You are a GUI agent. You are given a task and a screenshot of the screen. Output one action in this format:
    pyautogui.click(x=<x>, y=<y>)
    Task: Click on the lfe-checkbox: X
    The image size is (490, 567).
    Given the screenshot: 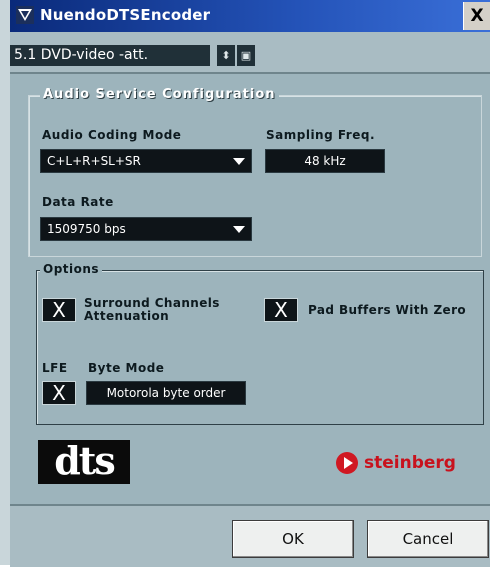 What is the action you would take?
    pyautogui.click(x=59, y=393)
    